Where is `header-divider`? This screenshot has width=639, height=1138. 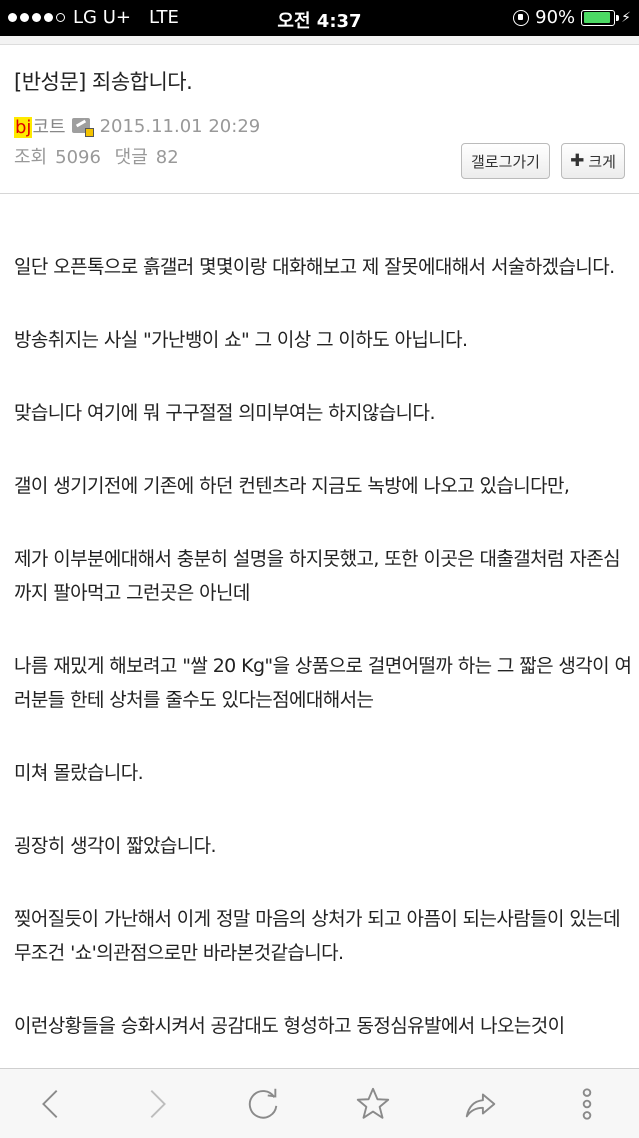 header-divider is located at coordinates (319, 193).